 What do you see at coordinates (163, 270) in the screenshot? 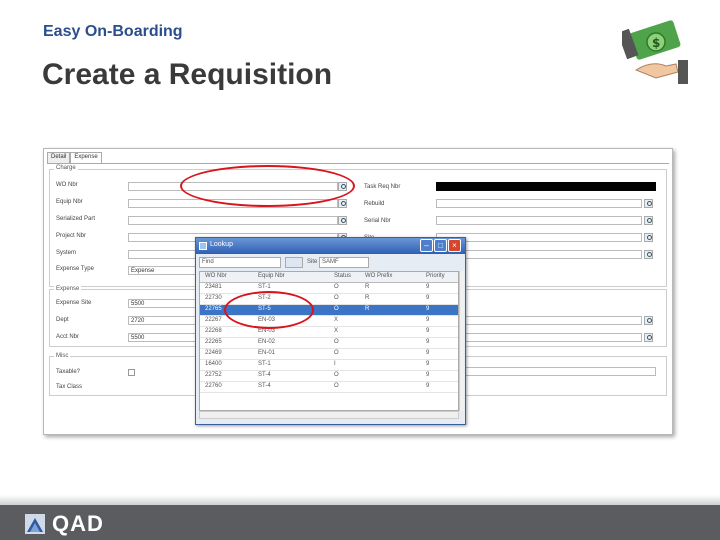
I see `expense-type-field: Expense` at bounding box center [163, 270].